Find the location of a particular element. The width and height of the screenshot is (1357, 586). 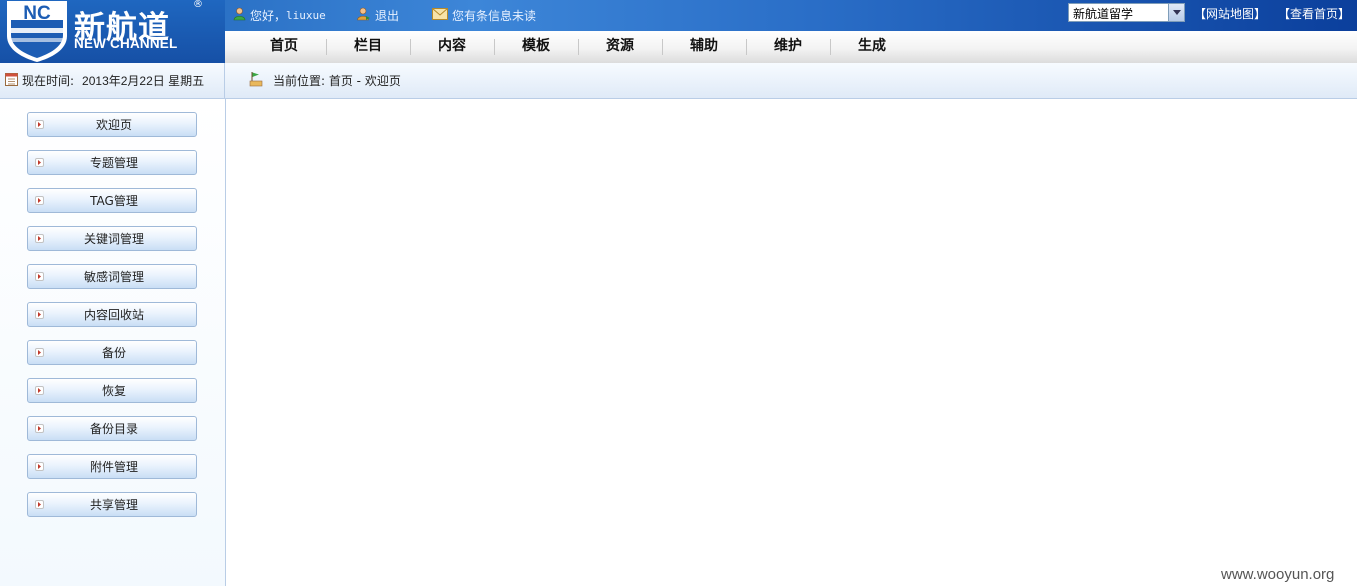

sidebar-item-label: 专题管理 is located at coordinates (113, 163).